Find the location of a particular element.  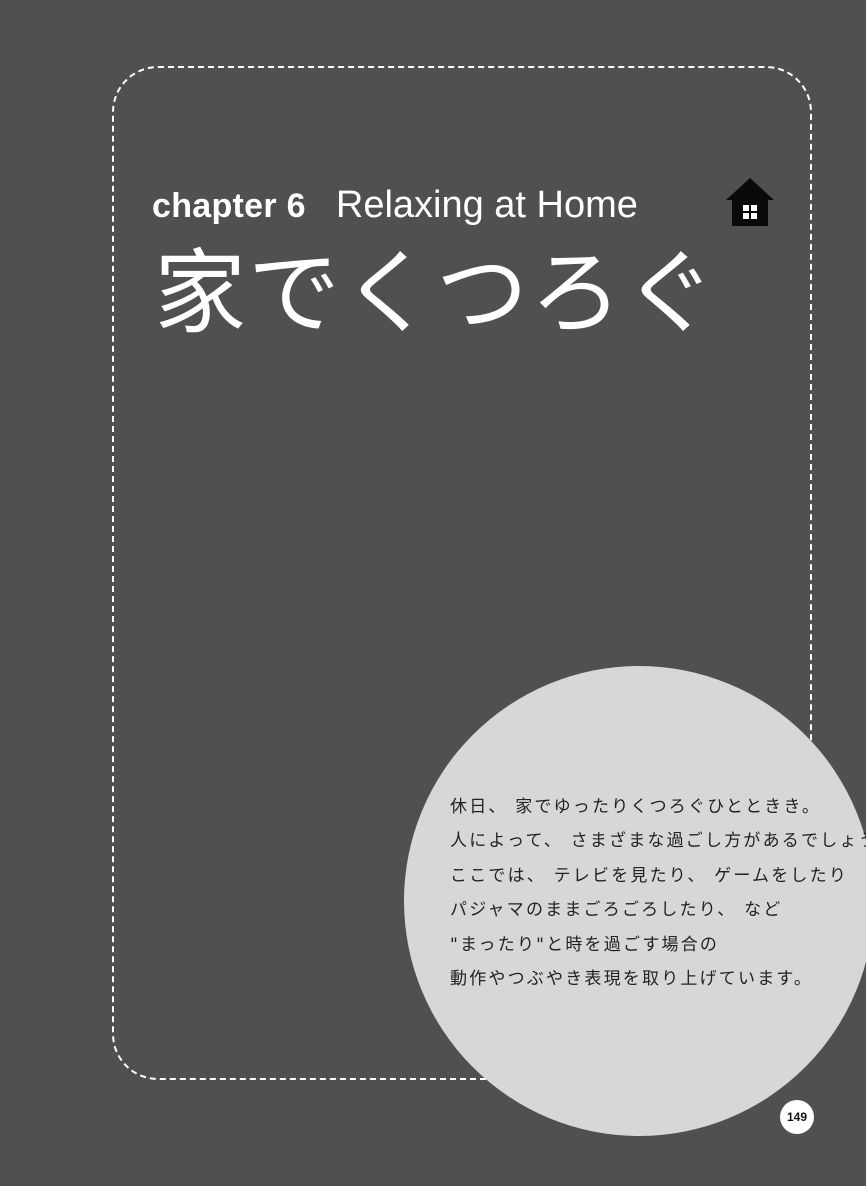

chapter-heading: chapter 6 Relaxing at Home is located at coordinates (395, 209).